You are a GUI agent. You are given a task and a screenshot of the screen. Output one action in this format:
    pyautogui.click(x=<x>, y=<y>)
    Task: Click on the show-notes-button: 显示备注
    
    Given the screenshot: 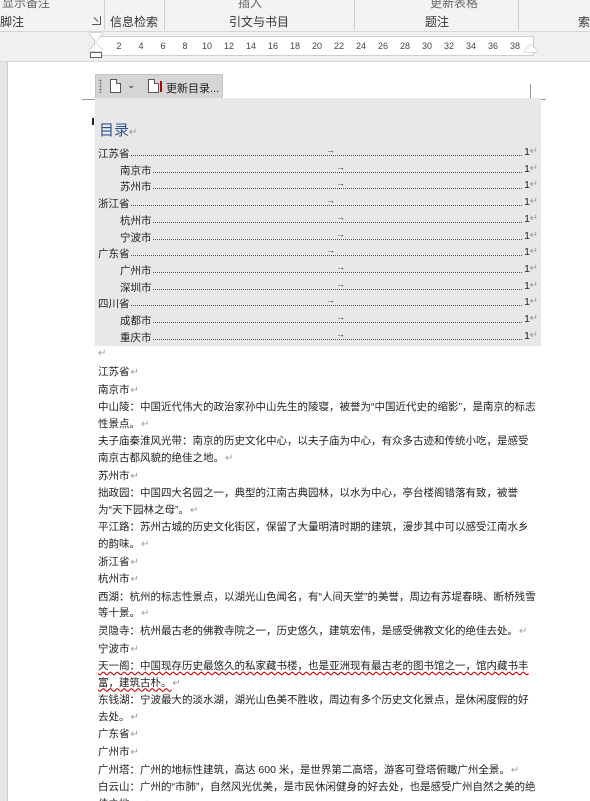 What is the action you would take?
    pyautogui.click(x=26, y=5)
    